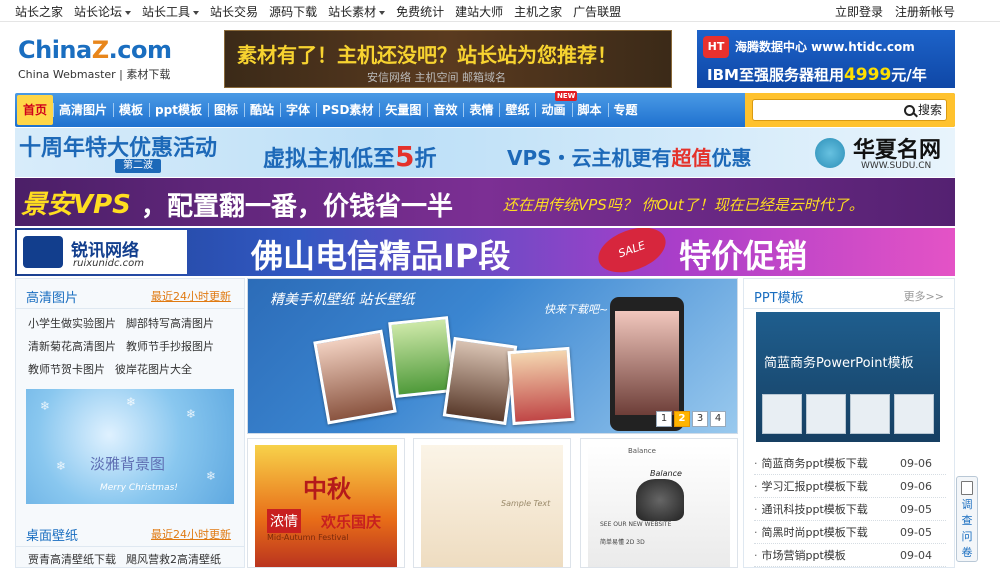 Image resolution: width=1000 pixels, height=568 pixels. I want to click on top-nav-item-5: 站长素材, so click(356, 11).